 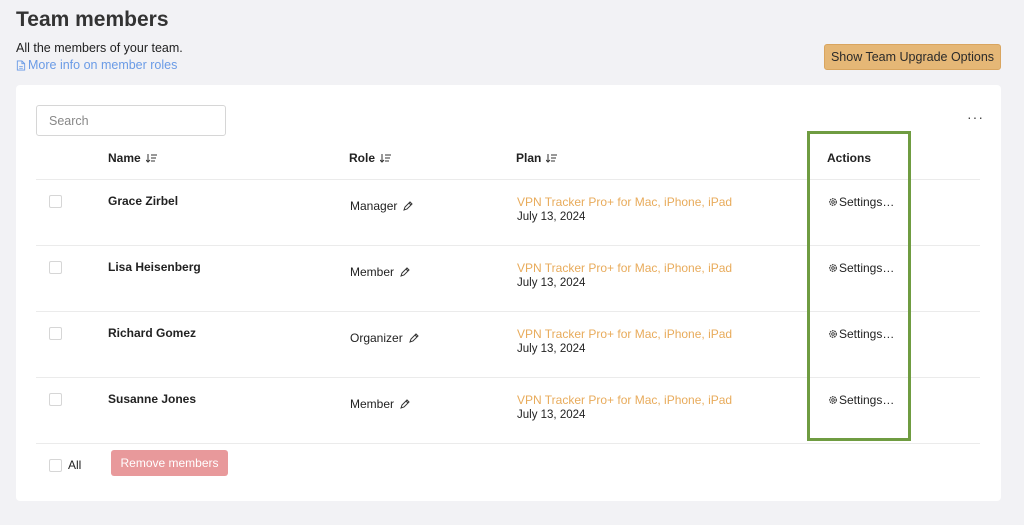 What do you see at coordinates (143, 201) in the screenshot?
I see `member-name: Grace Zirbel` at bounding box center [143, 201].